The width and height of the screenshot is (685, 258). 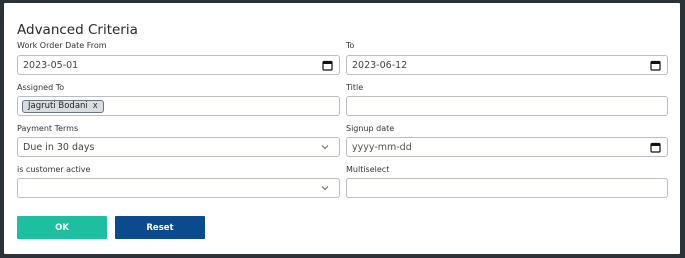 What do you see at coordinates (58, 106) in the screenshot?
I see `chip-label: Jagruti Bodani` at bounding box center [58, 106].